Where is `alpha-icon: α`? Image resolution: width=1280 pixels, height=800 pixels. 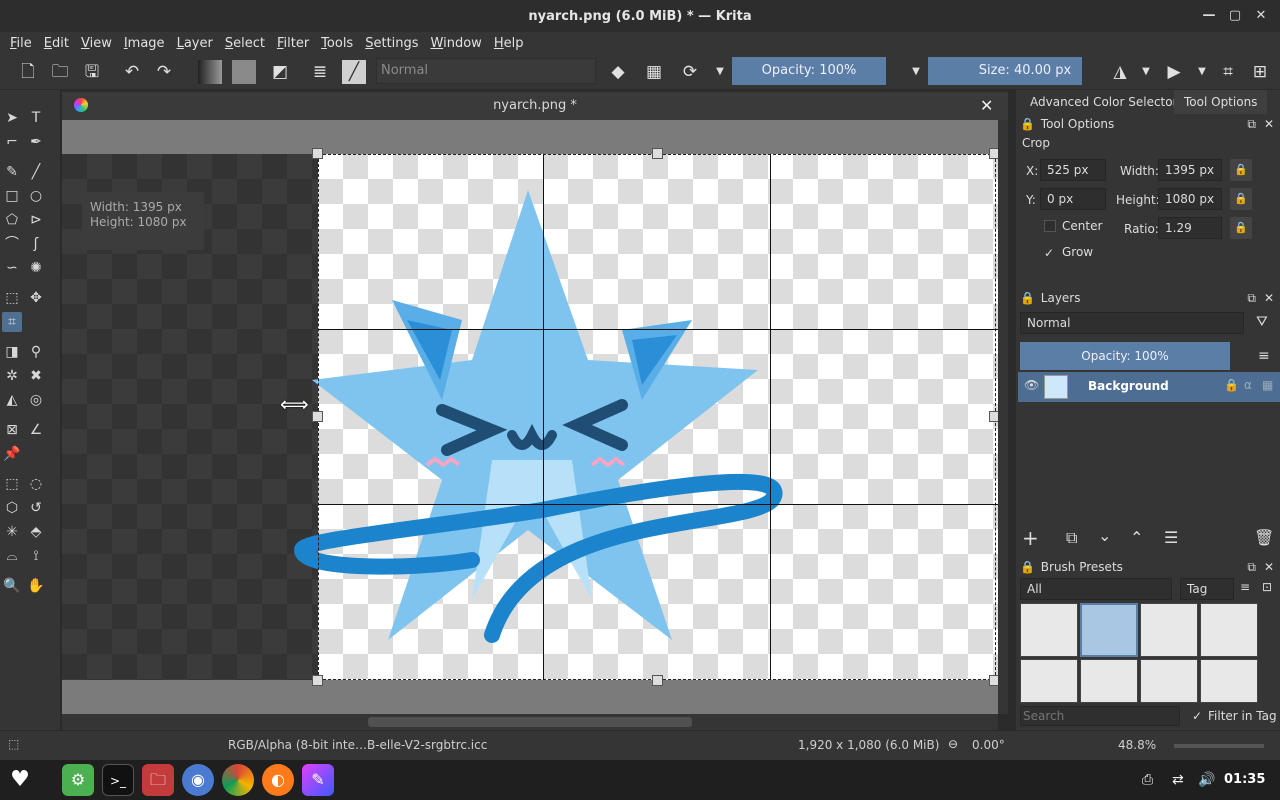
alpha-icon: α is located at coordinates (1248, 385).